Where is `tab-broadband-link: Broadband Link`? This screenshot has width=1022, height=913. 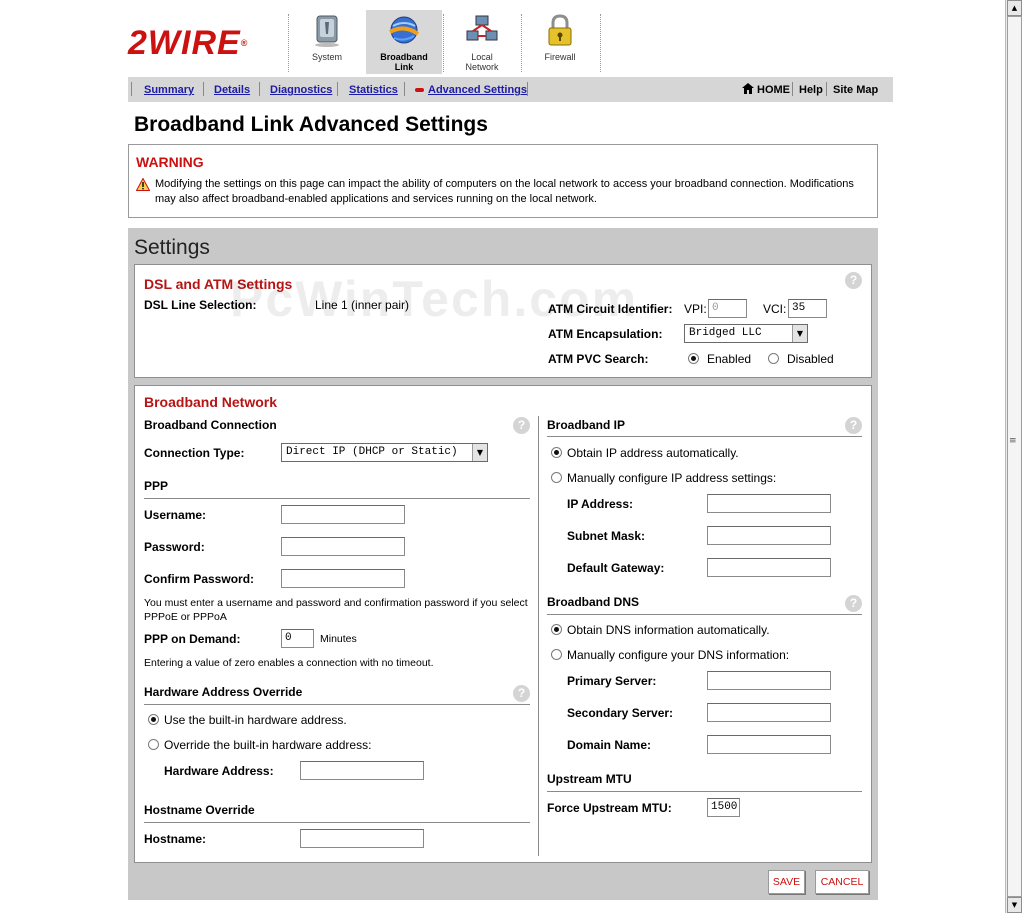 tab-broadband-link: Broadband Link is located at coordinates (404, 42).